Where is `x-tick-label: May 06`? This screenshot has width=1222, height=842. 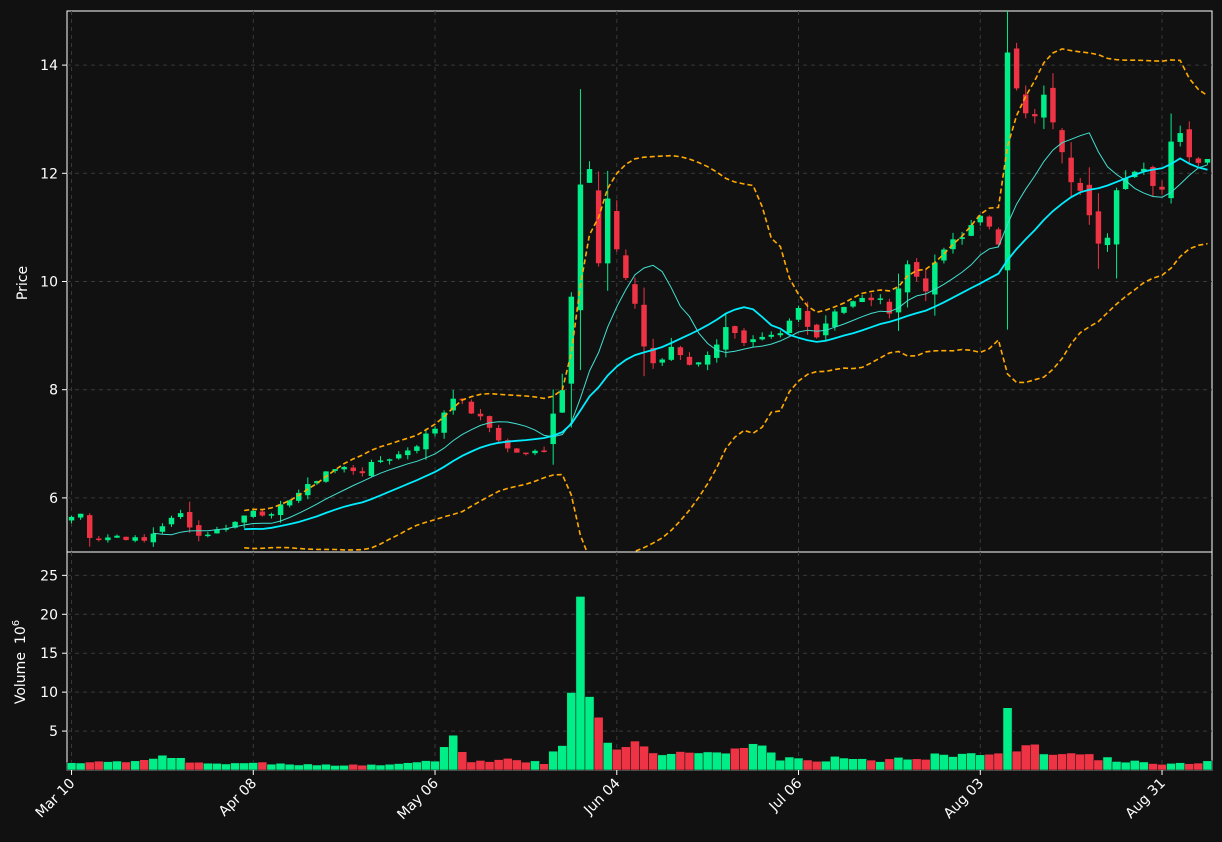
x-tick-label: May 06 is located at coordinates (418, 799).